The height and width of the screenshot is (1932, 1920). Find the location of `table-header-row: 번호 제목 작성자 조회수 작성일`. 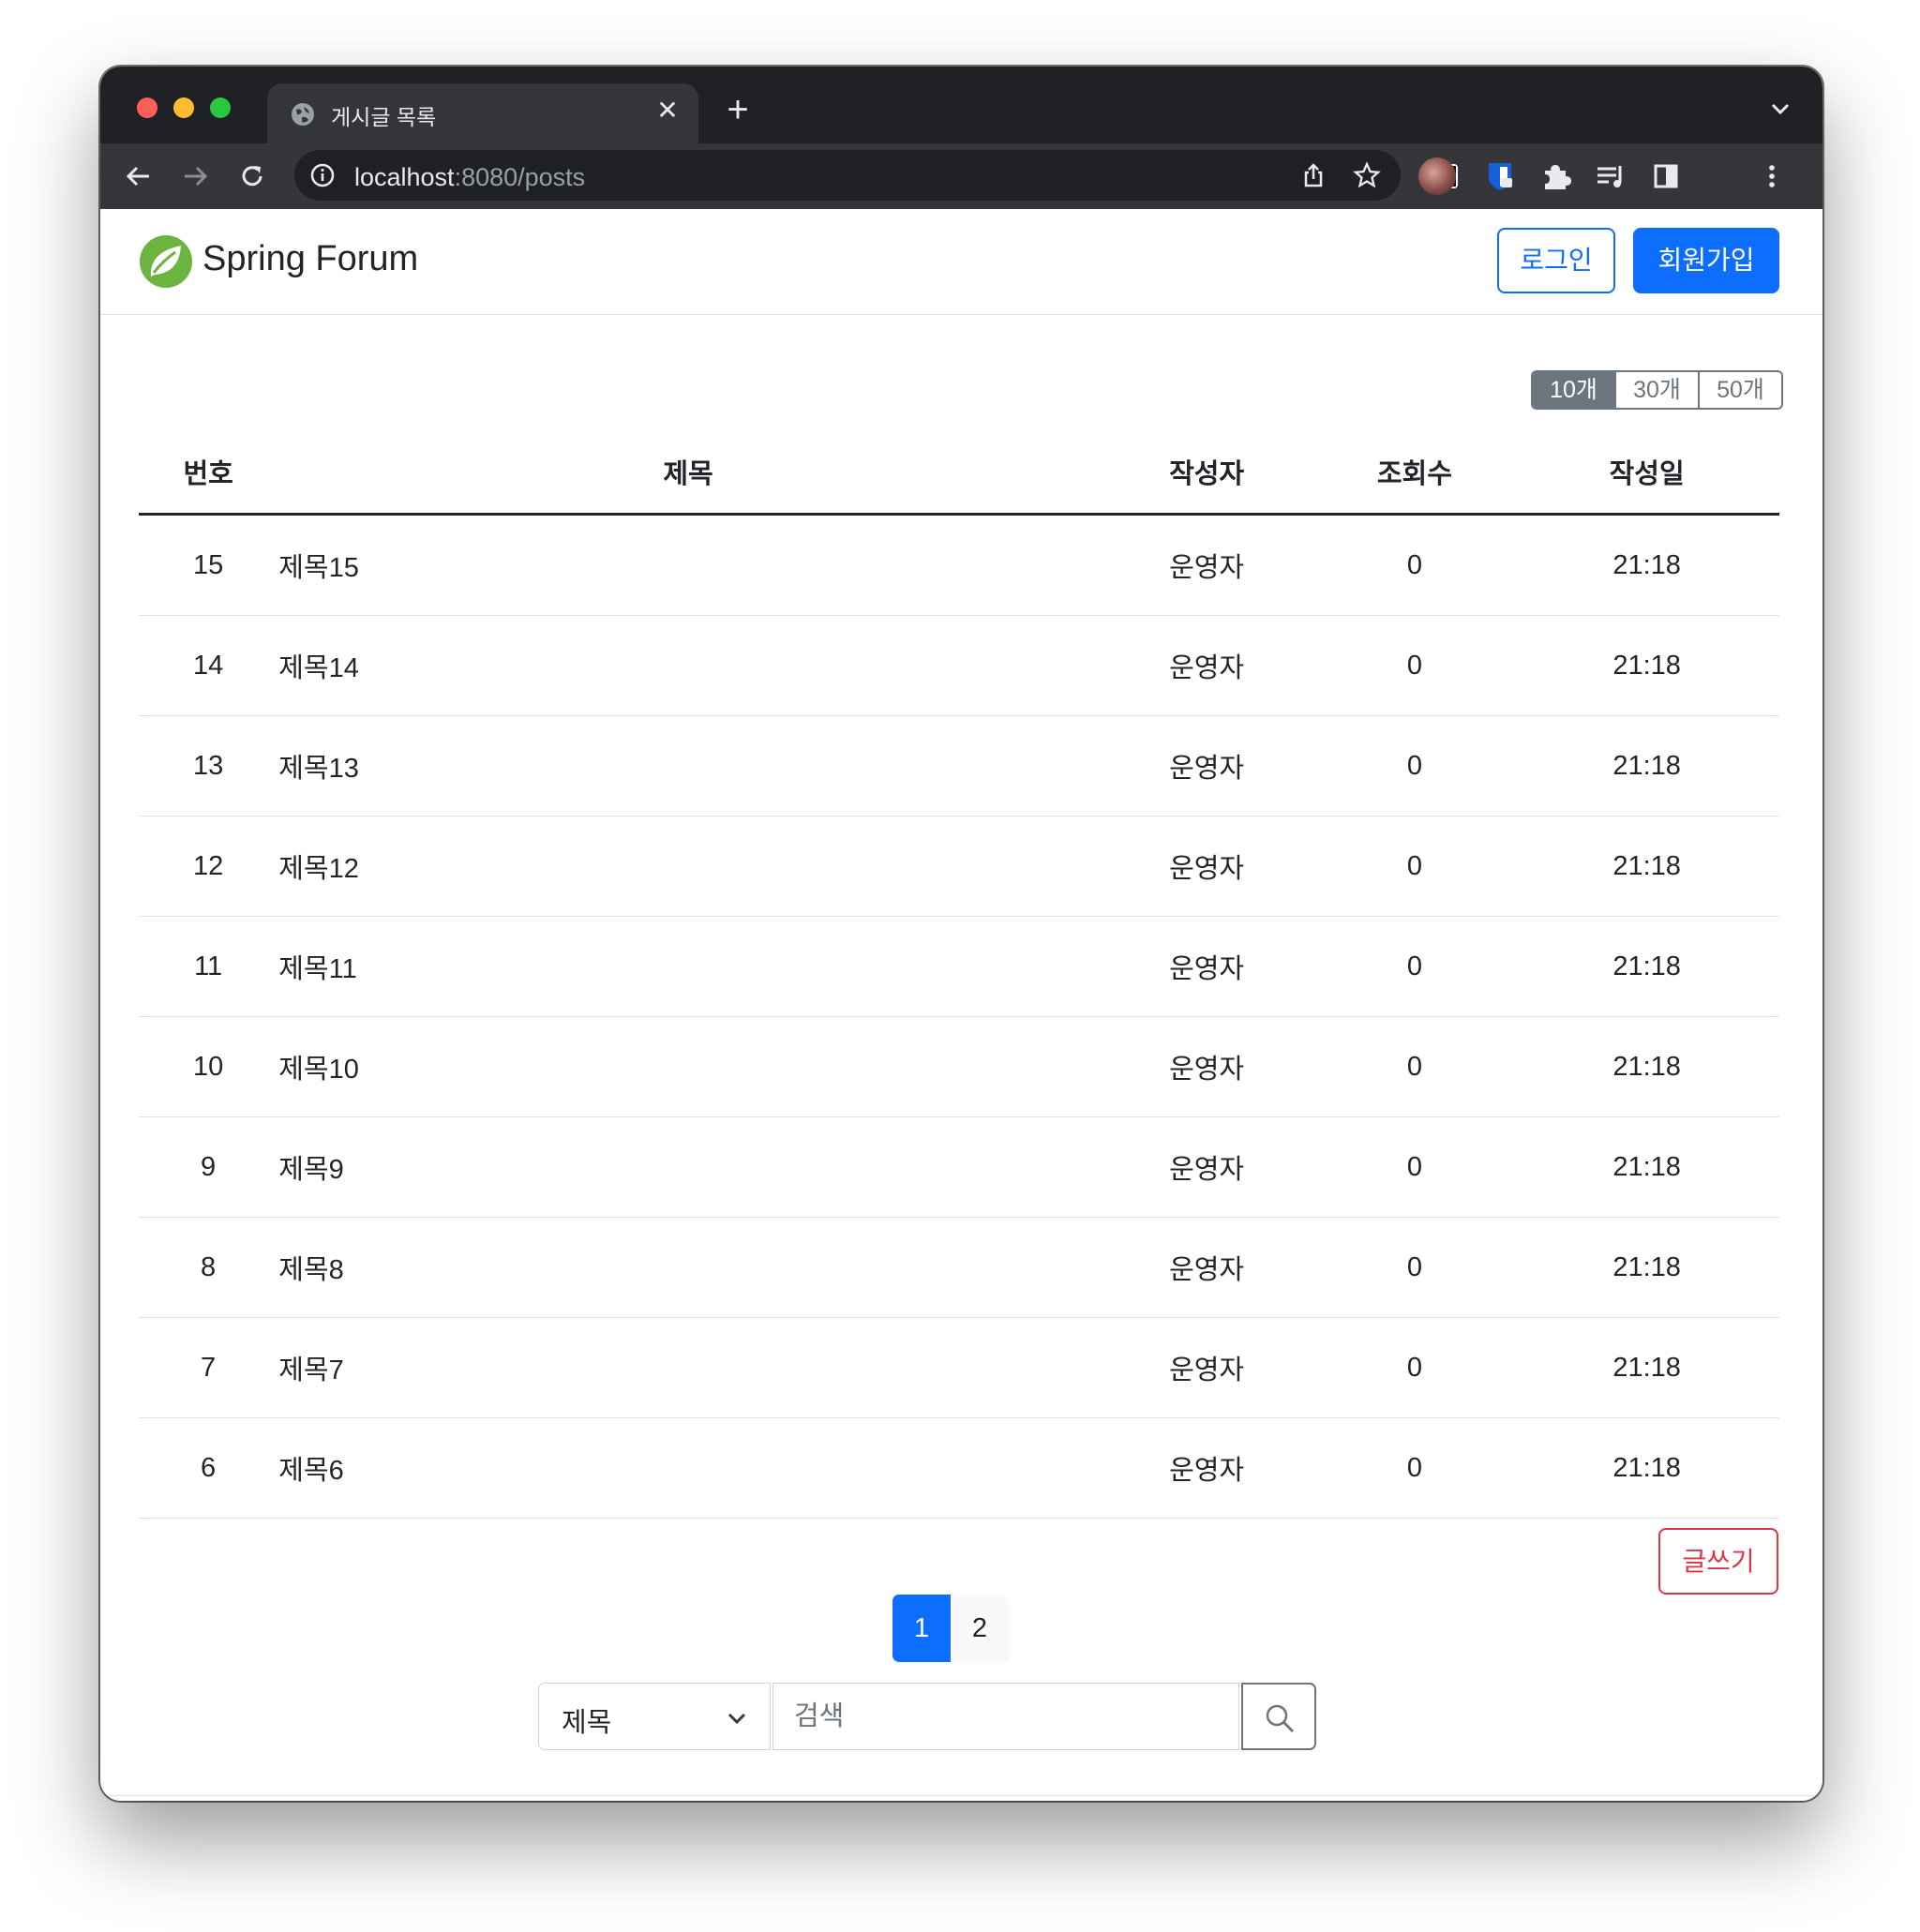

table-header-row: 번호 제목 작성자 조회수 작성일 is located at coordinates (959, 473).